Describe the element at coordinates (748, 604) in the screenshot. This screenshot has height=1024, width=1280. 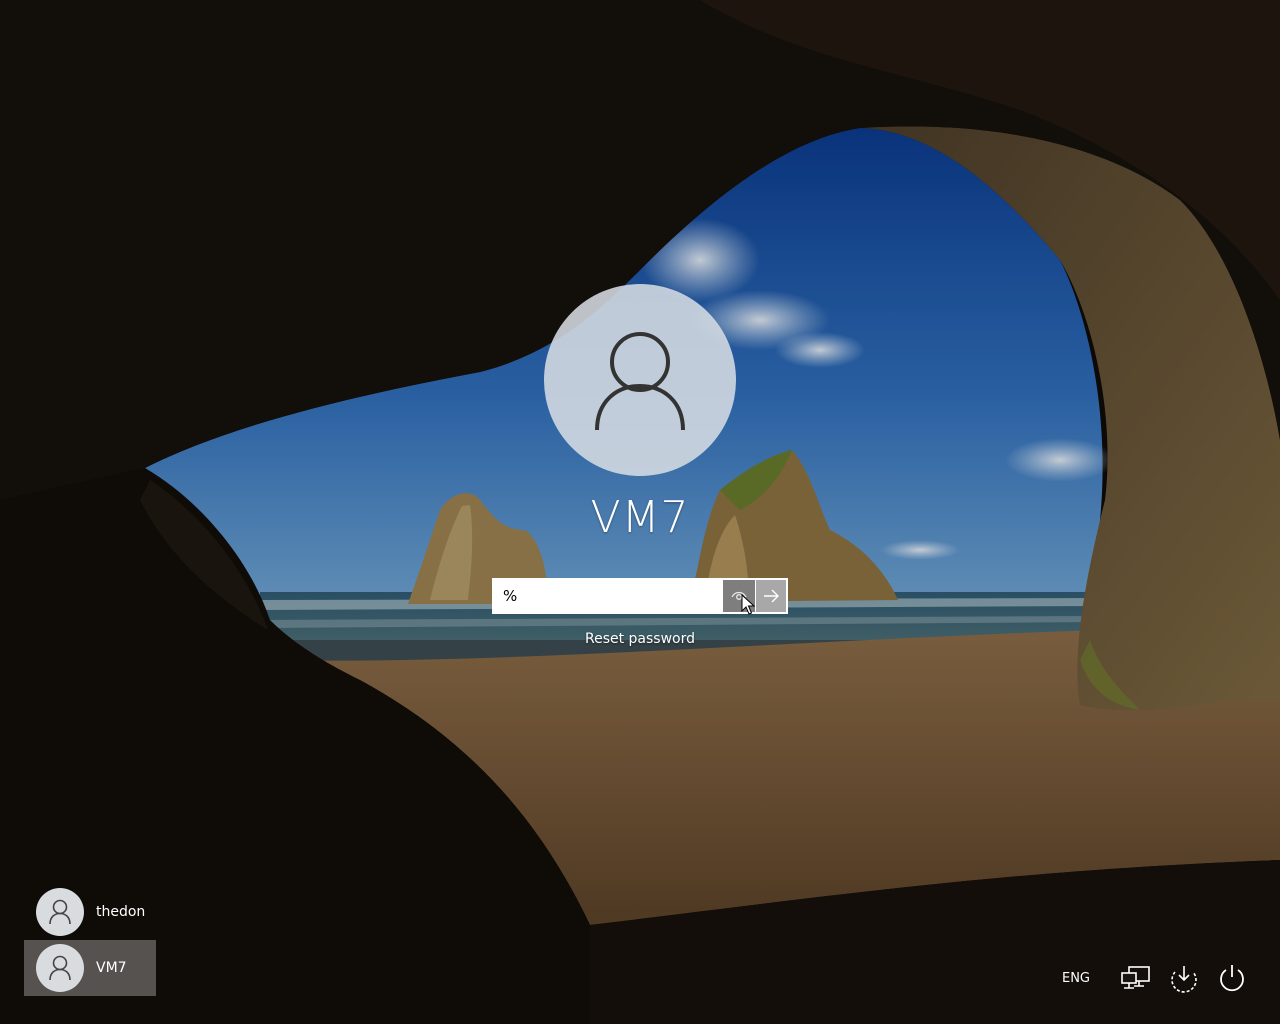
I see `mouse-cursor-icon` at that location.